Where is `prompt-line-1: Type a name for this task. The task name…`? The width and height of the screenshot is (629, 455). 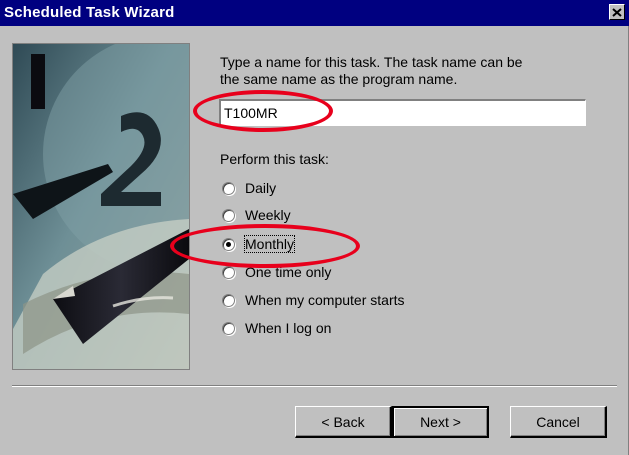 prompt-line-1: Type a name for this task. The task name… is located at coordinates (371, 62).